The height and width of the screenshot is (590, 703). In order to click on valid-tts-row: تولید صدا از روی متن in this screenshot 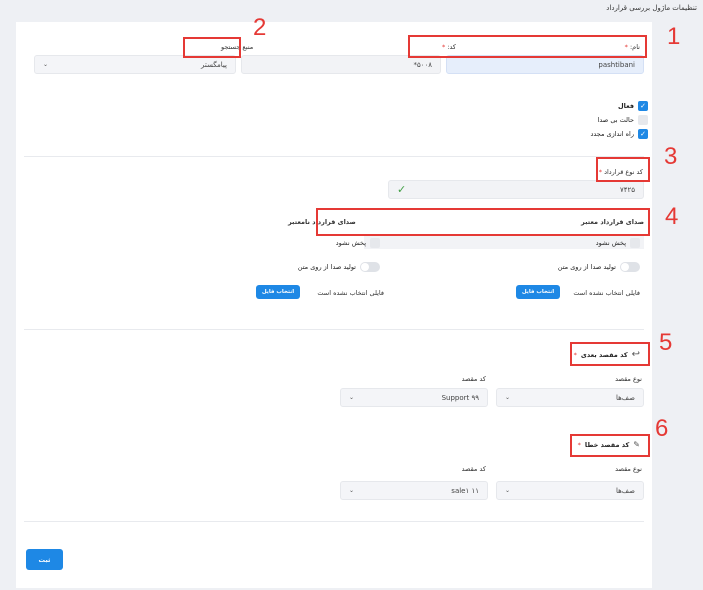, I will do `click(599, 267)`.